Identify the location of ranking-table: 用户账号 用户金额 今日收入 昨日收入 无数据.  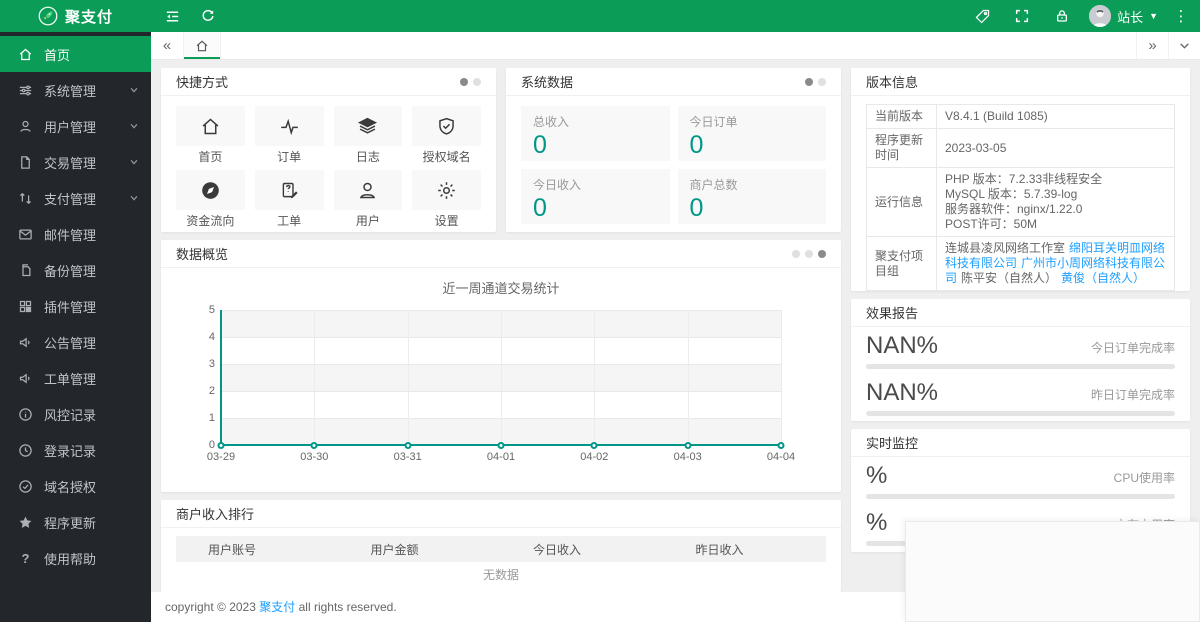
(501, 562).